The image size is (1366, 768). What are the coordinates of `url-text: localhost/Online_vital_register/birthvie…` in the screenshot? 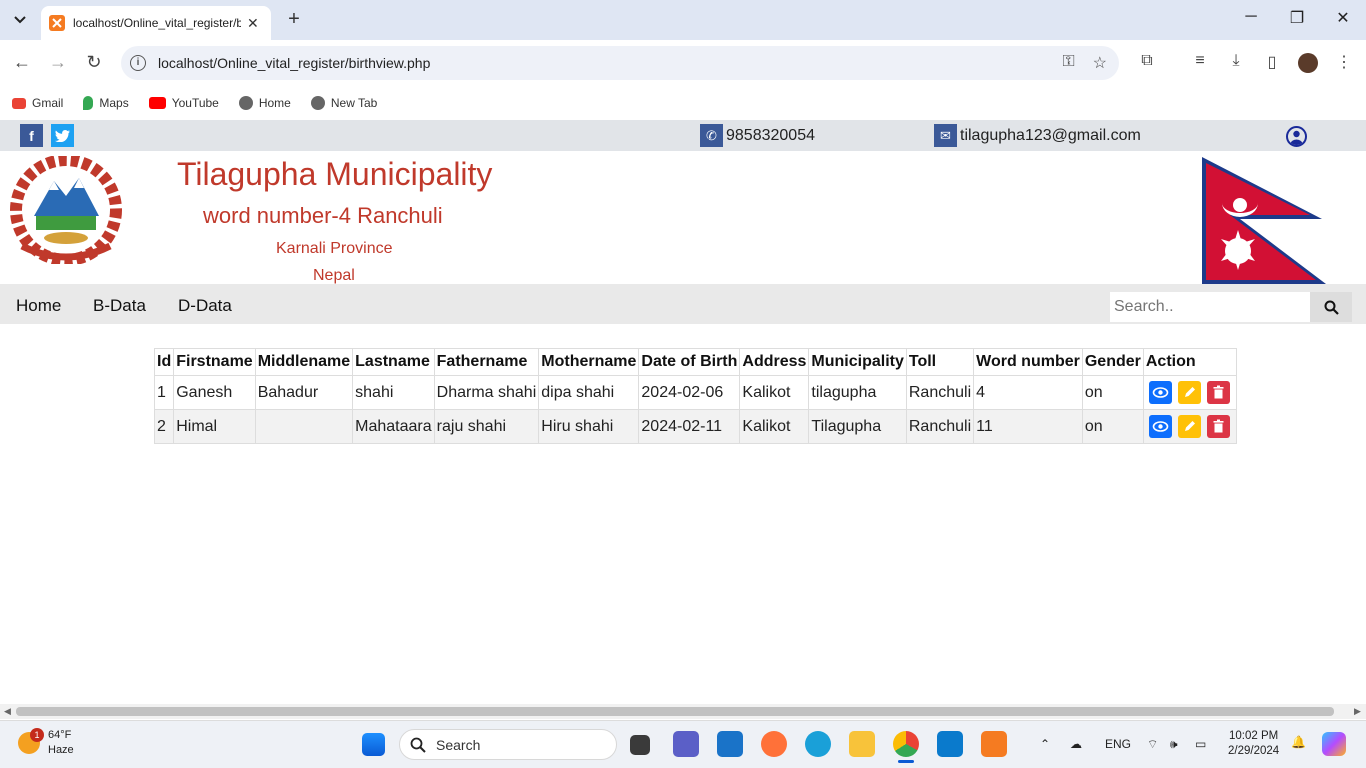 It's located at (294, 63).